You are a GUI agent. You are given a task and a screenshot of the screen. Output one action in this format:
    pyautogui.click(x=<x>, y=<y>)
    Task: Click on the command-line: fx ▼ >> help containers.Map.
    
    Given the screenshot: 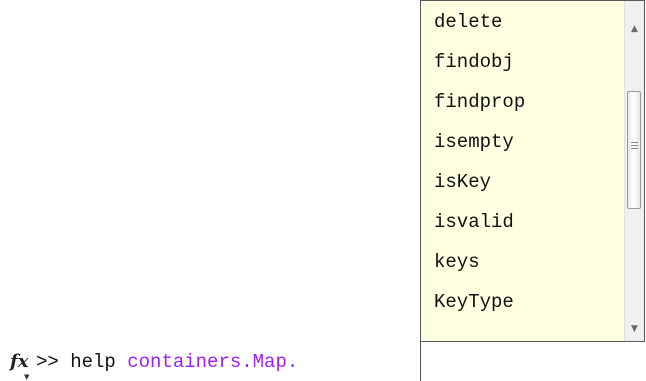 What is the action you would take?
    pyautogui.click(x=210, y=361)
    